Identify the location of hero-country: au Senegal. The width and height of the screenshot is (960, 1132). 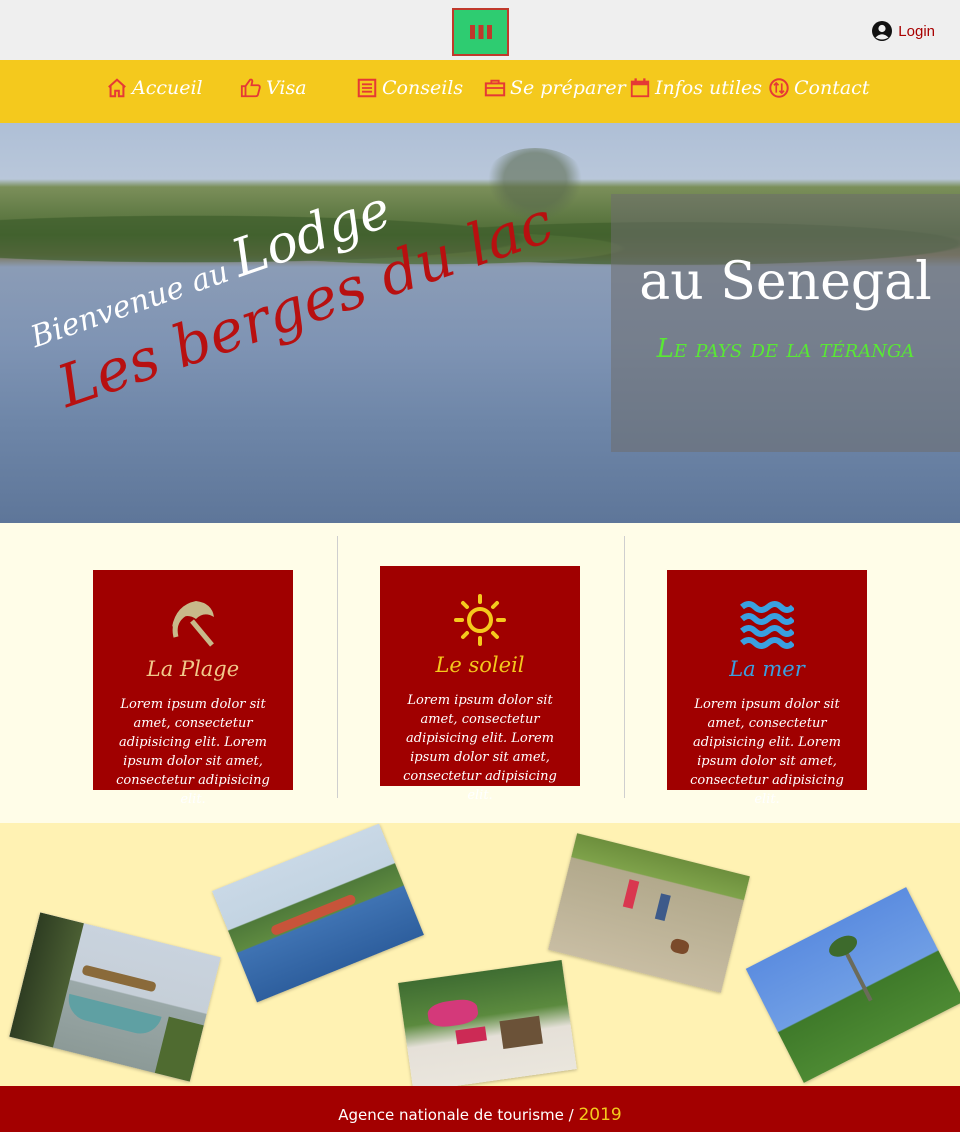
(785, 282).